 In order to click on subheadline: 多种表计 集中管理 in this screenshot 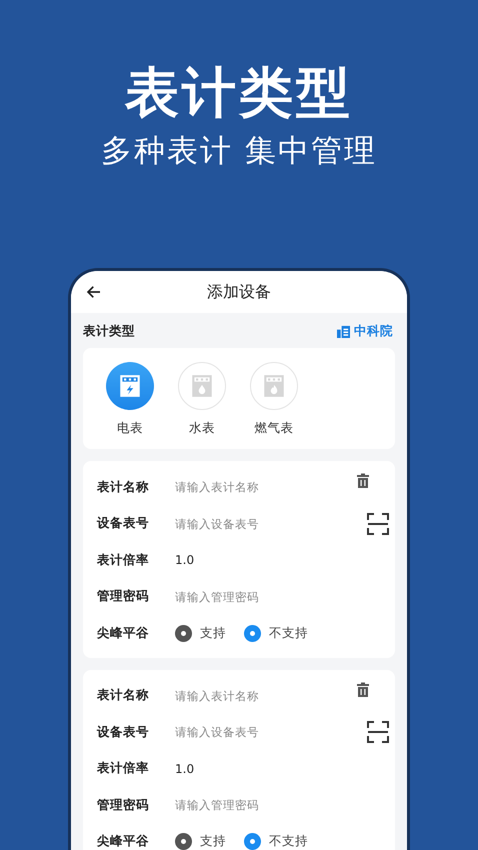, I will do `click(239, 151)`.